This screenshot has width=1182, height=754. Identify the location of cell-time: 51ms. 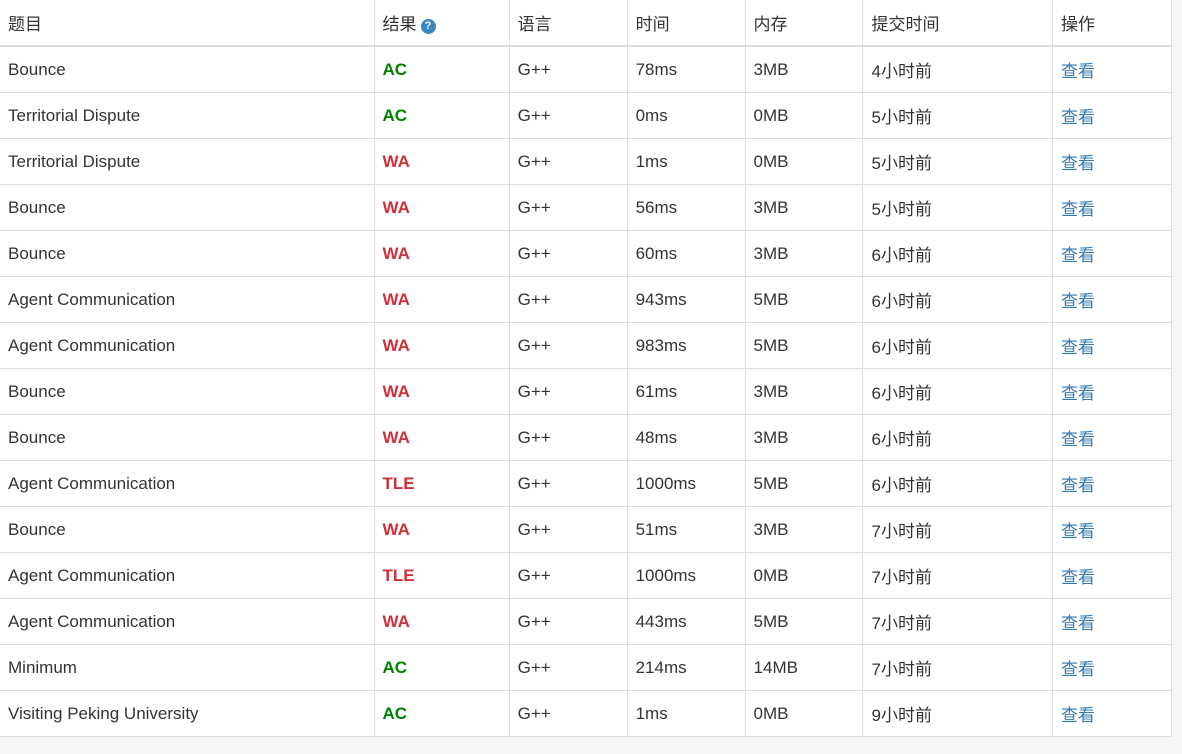
(686, 529).